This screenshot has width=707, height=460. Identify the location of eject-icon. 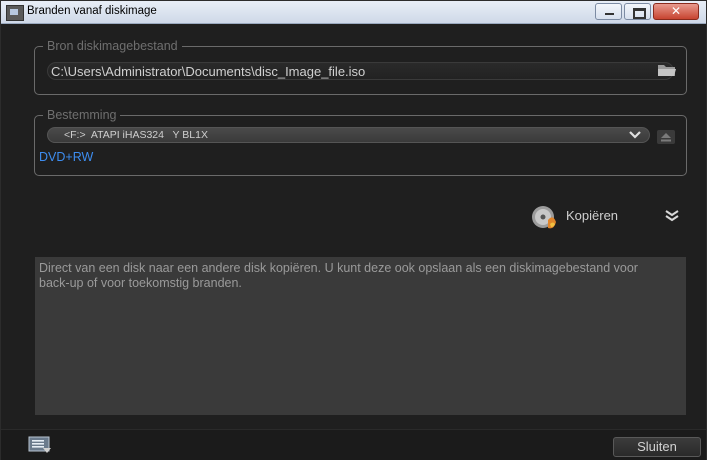
(666, 137).